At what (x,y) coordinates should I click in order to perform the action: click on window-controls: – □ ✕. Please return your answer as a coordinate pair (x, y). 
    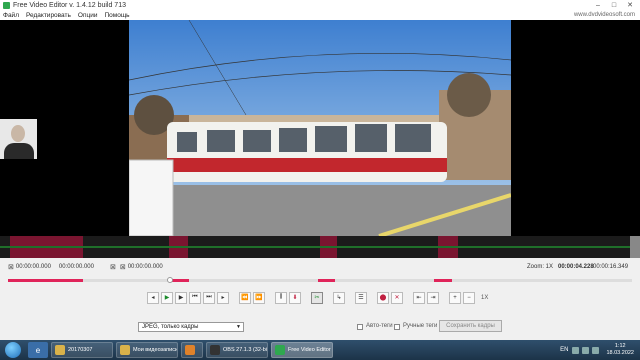
    Looking at the image, I should click on (614, 5).